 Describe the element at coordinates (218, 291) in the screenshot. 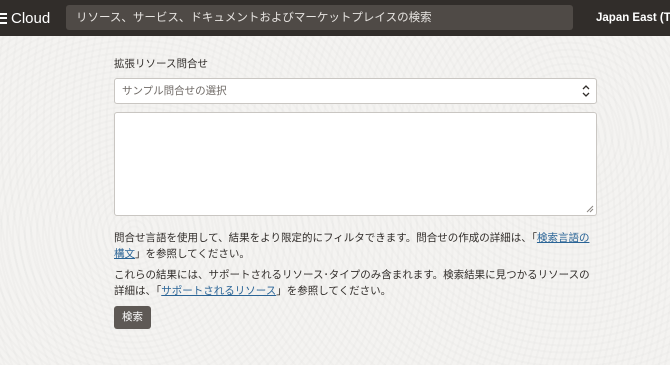

I see `supported-resources-link: サポートされるリソース` at that location.